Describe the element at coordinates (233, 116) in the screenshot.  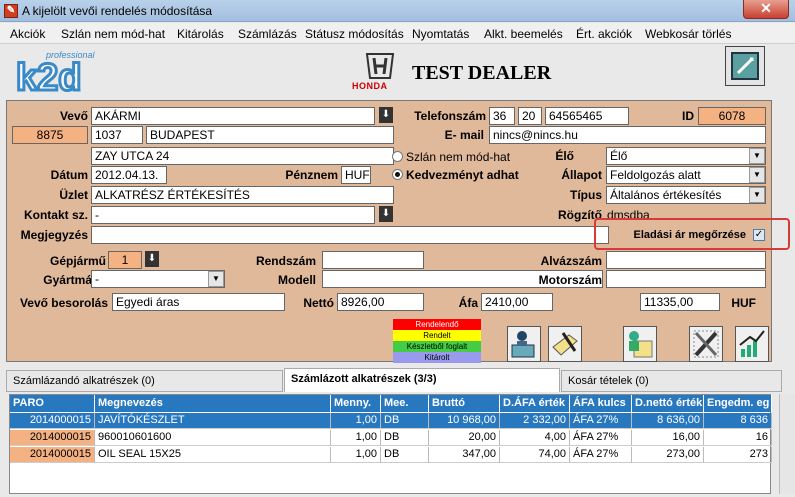
I see `vevo-field: AKÁRMI` at that location.